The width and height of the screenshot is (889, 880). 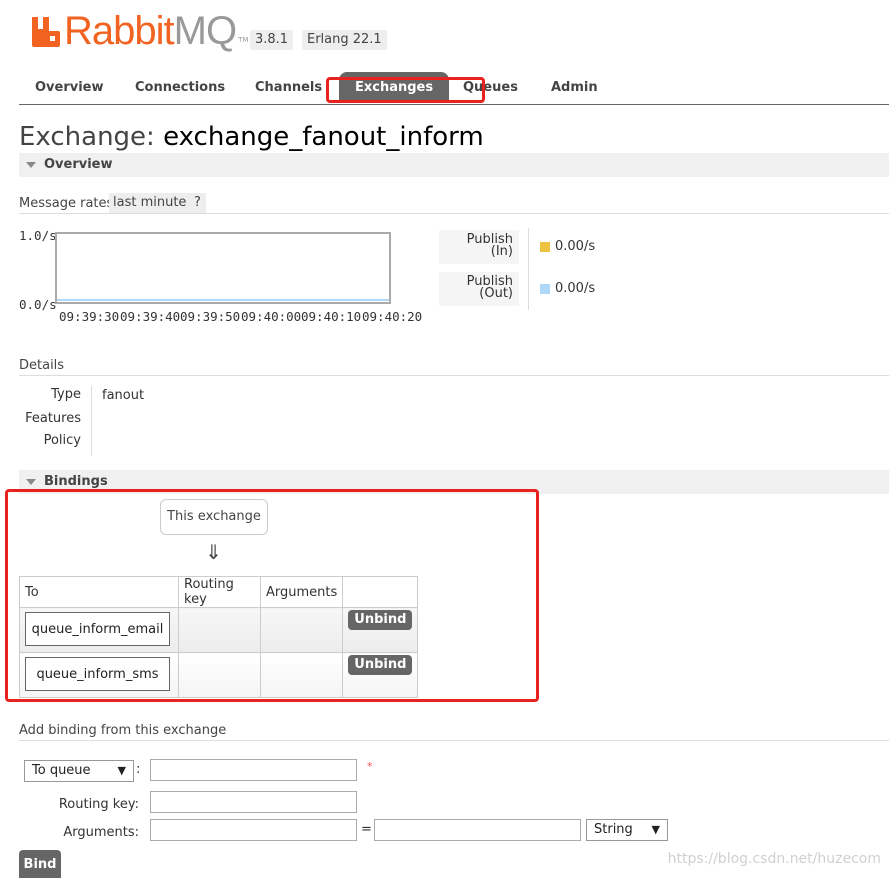 What do you see at coordinates (46, 31) in the screenshot?
I see `rabbit-logo-icon` at bounding box center [46, 31].